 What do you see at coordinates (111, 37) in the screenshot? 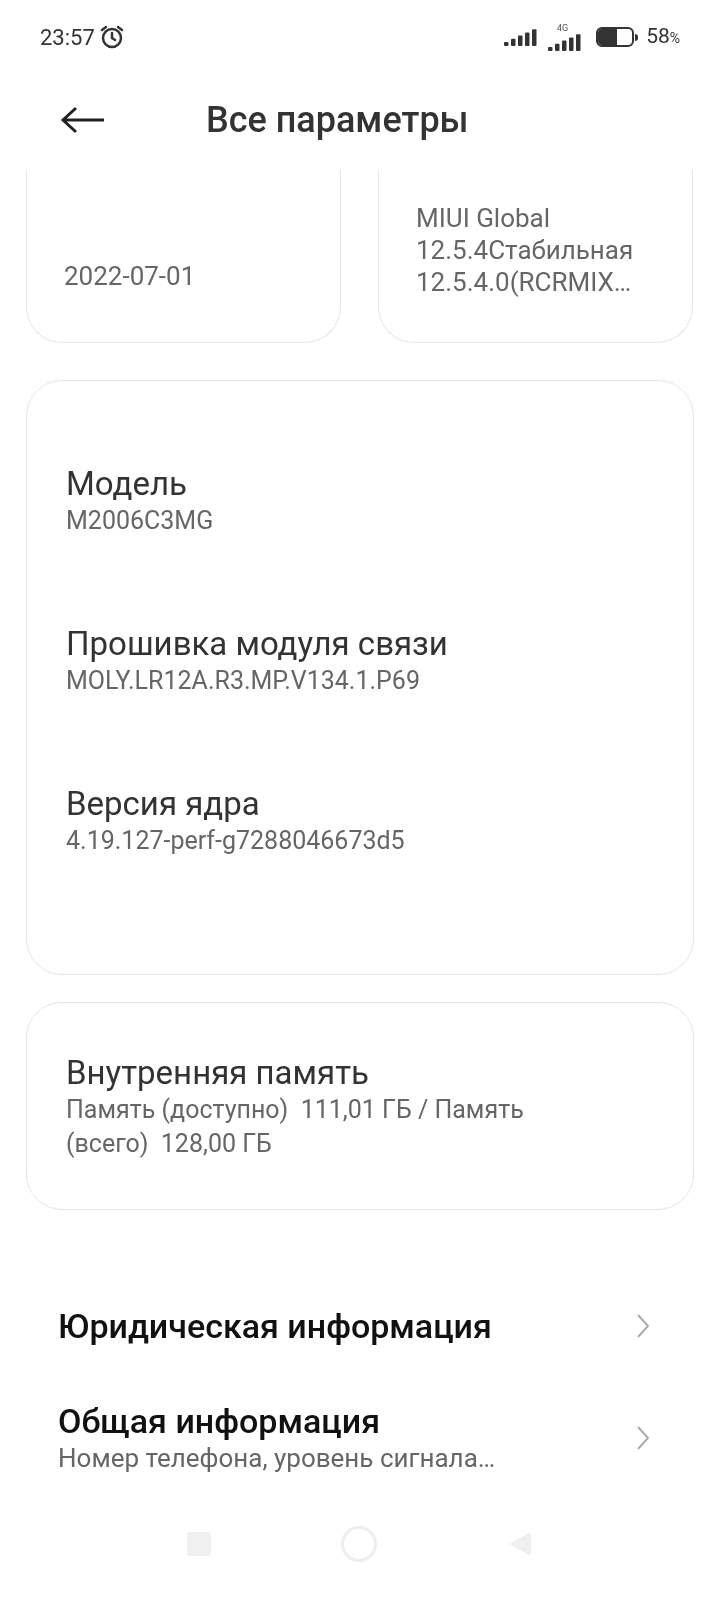
I see `alarm-icon` at bounding box center [111, 37].